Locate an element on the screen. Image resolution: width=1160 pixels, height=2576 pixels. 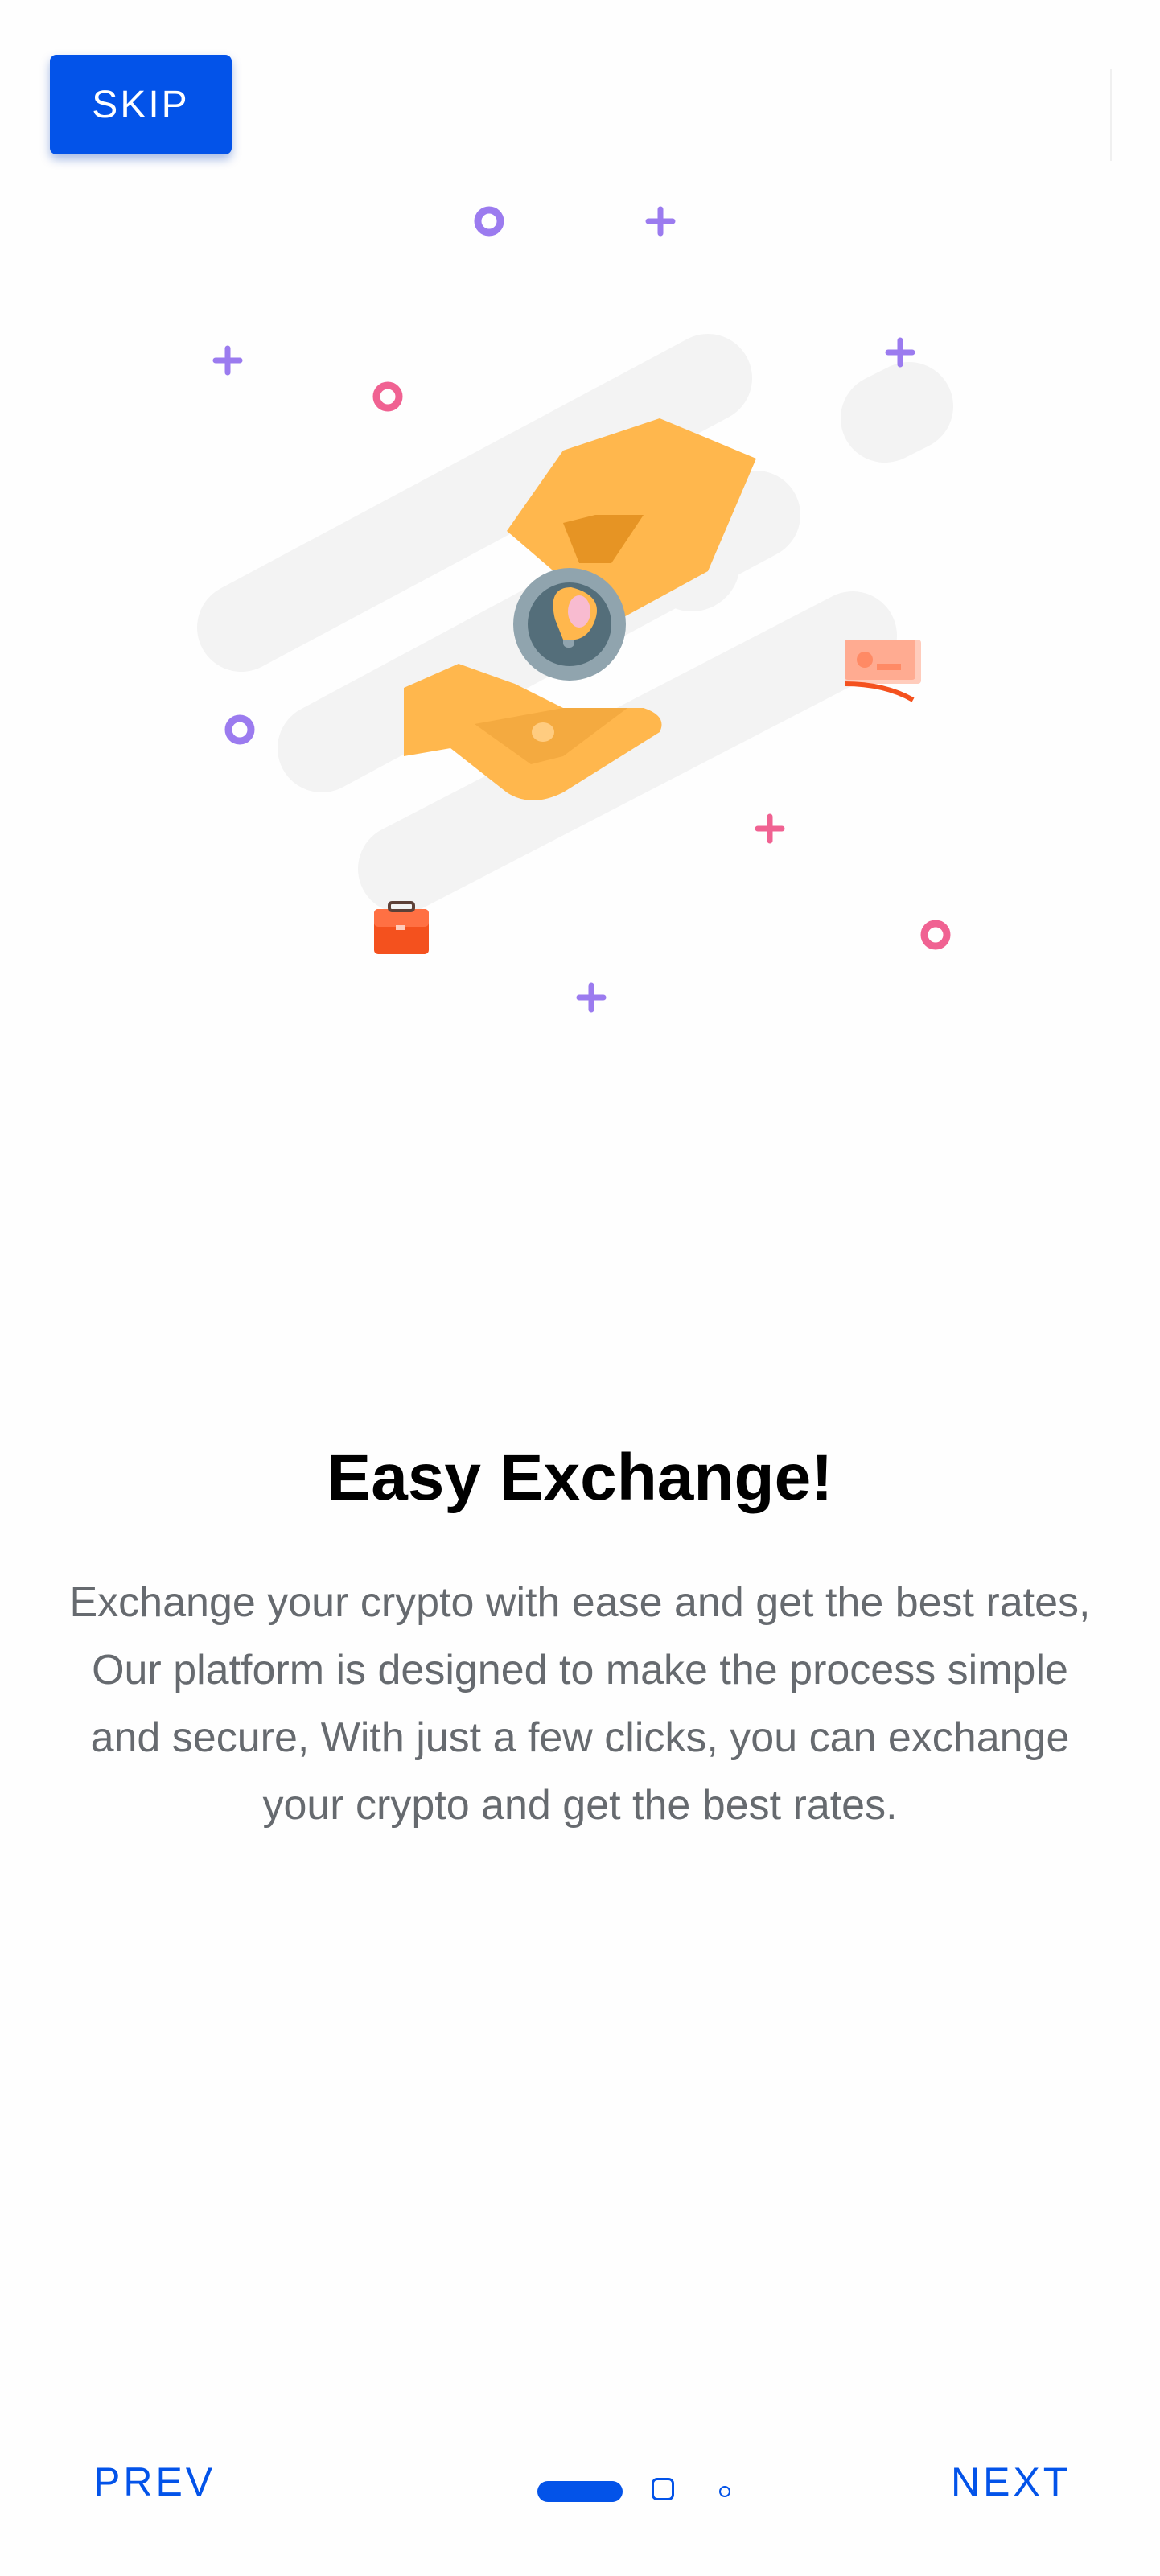
briefcase-icon is located at coordinates (401, 927).